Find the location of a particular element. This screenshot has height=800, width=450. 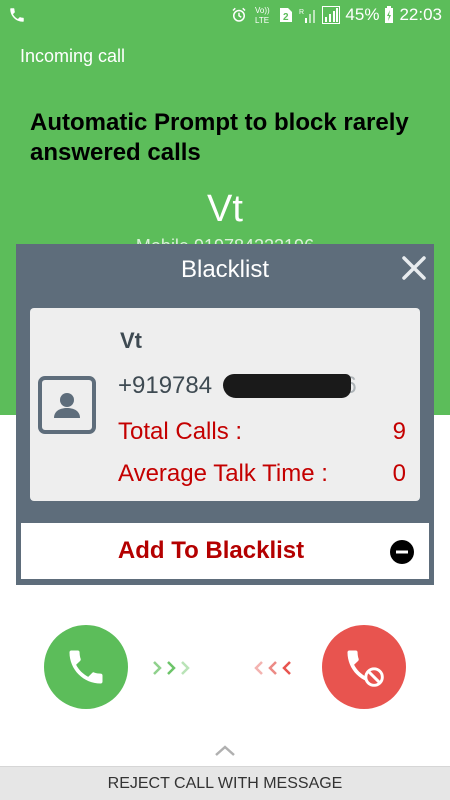

svg-text: LTE is located at coordinates (262, 20).